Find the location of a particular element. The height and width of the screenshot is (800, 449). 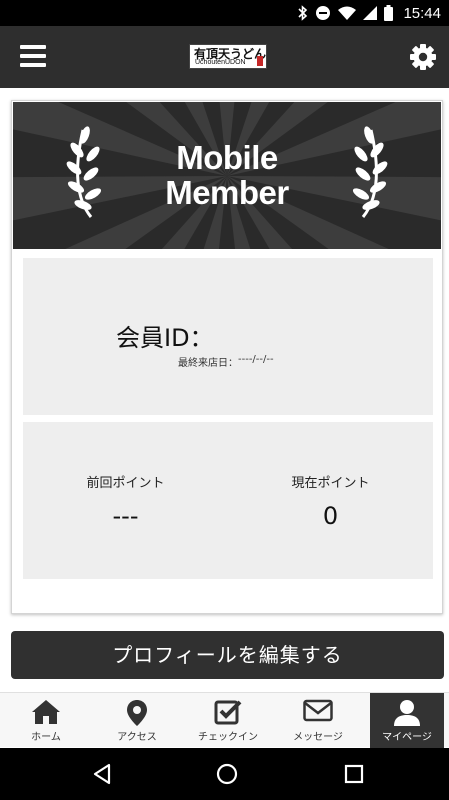

previous-points: 前回ポイント --- is located at coordinates (125, 500).